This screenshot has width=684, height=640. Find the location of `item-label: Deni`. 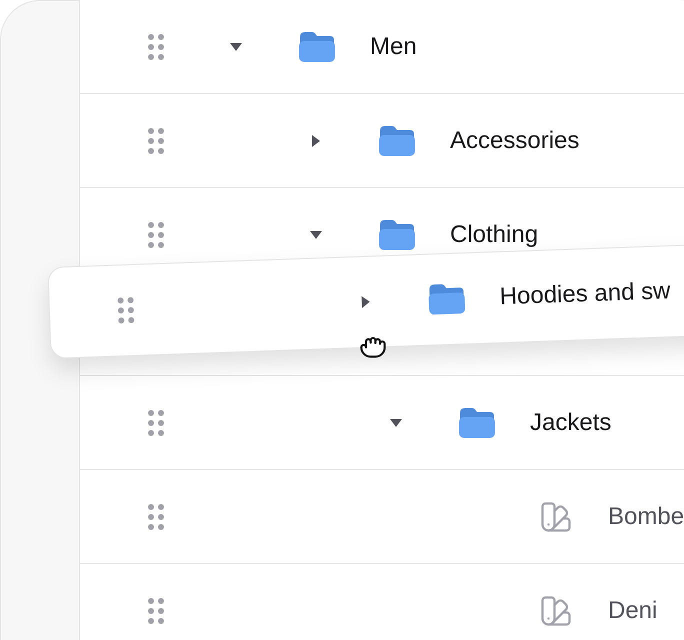

item-label: Deni is located at coordinates (633, 611).